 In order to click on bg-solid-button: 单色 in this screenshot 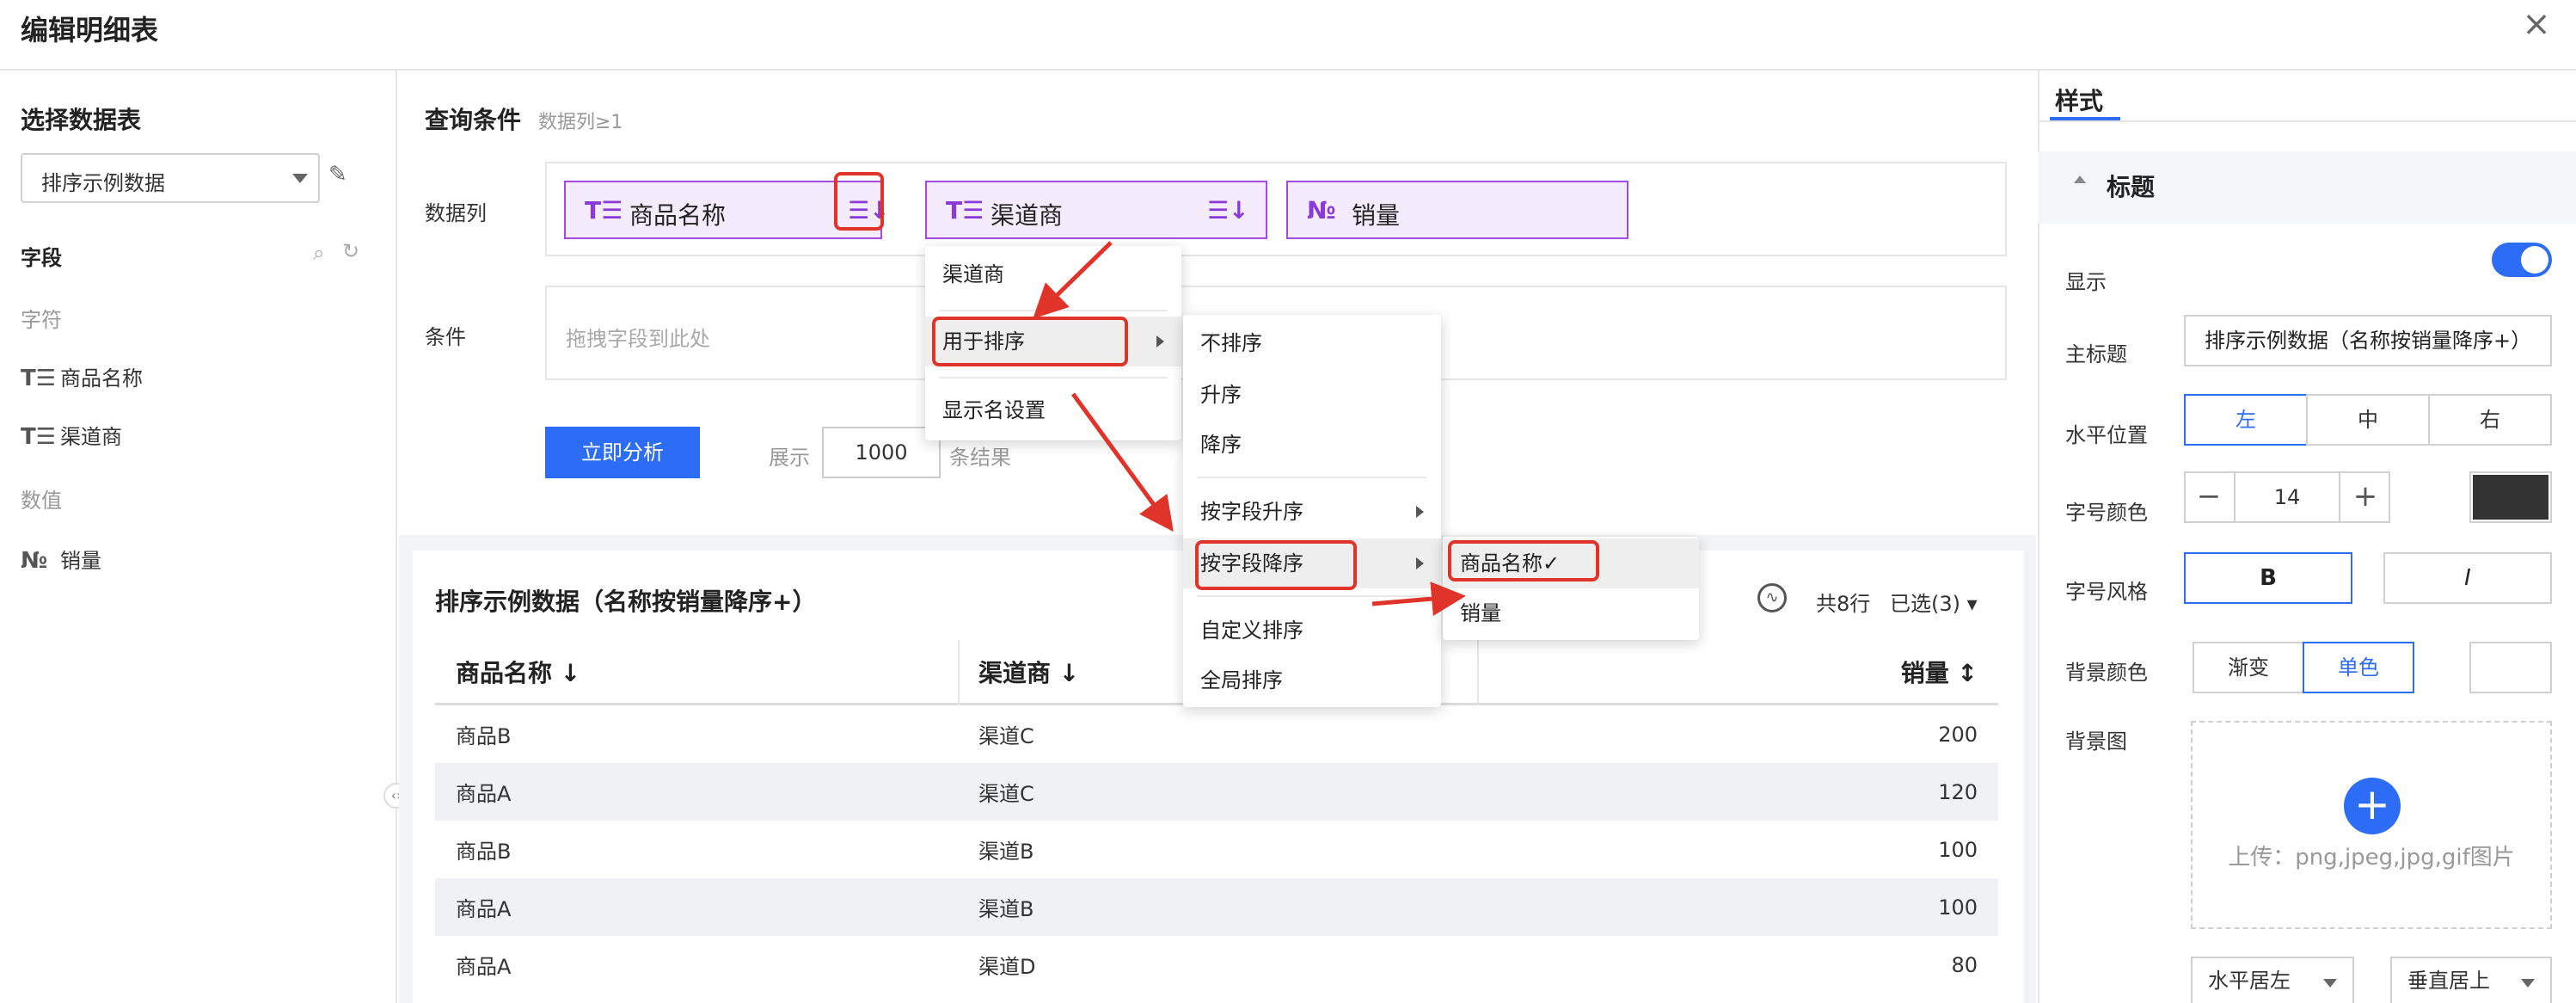, I will do `click(2358, 667)`.